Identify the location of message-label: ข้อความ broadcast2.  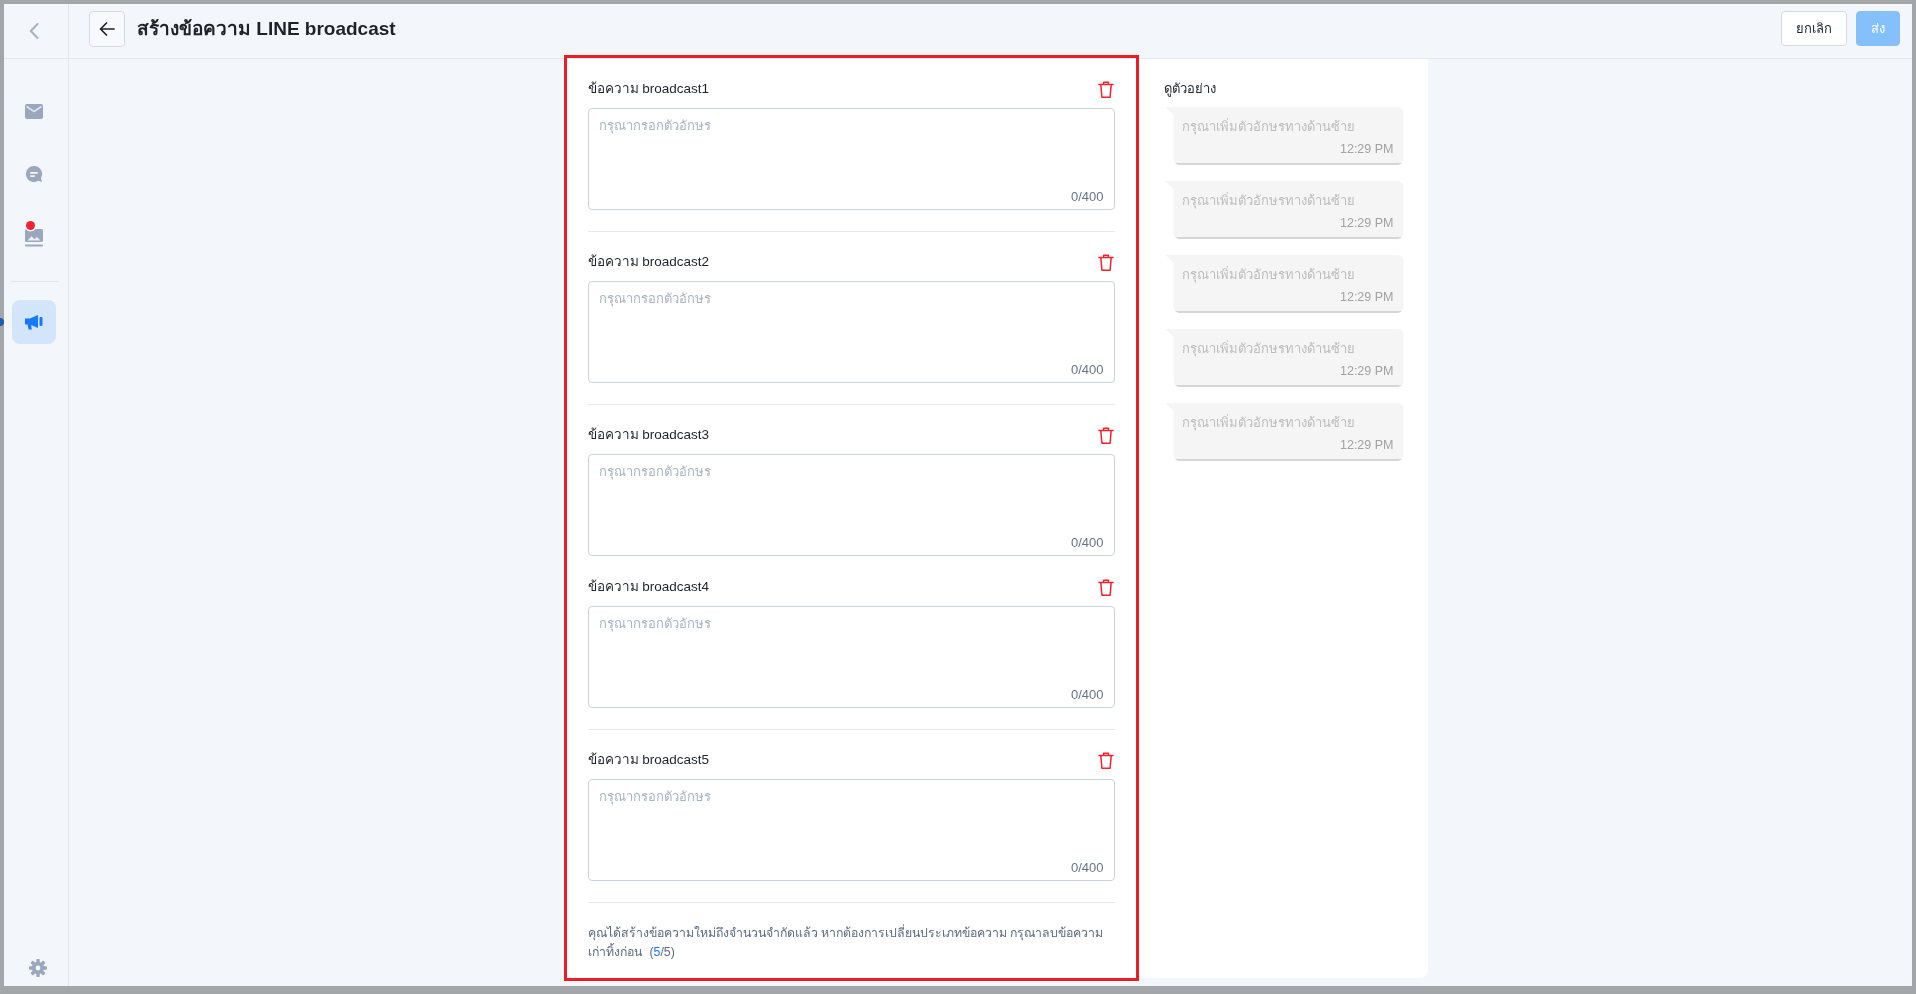
(648, 262).